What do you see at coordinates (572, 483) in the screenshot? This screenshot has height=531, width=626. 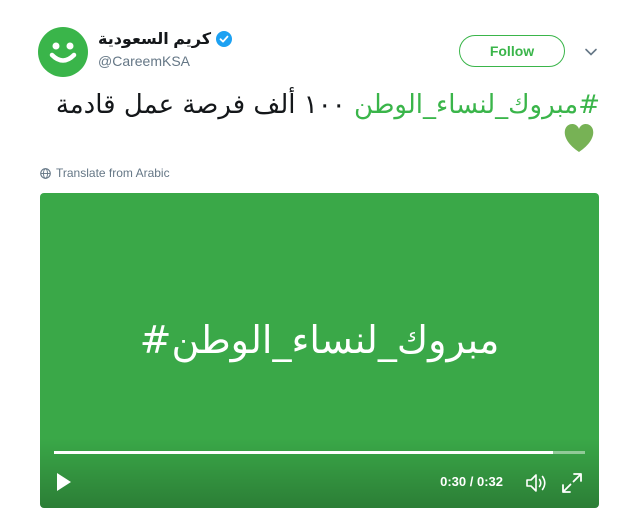 I see `fullscreen-icon` at bounding box center [572, 483].